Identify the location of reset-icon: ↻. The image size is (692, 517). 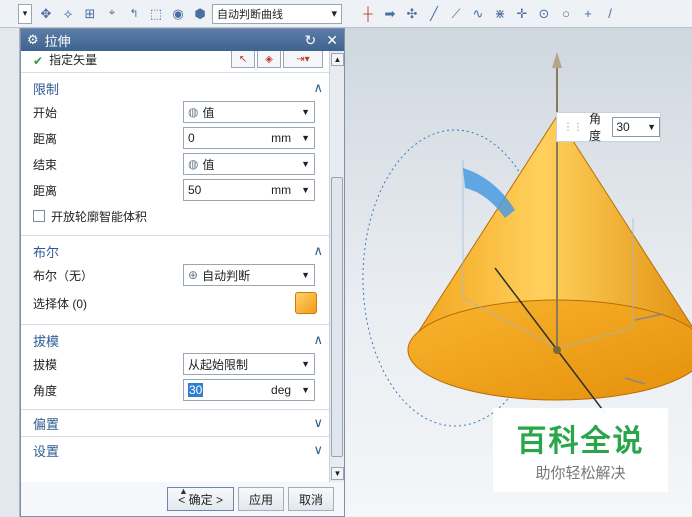
(311, 40).